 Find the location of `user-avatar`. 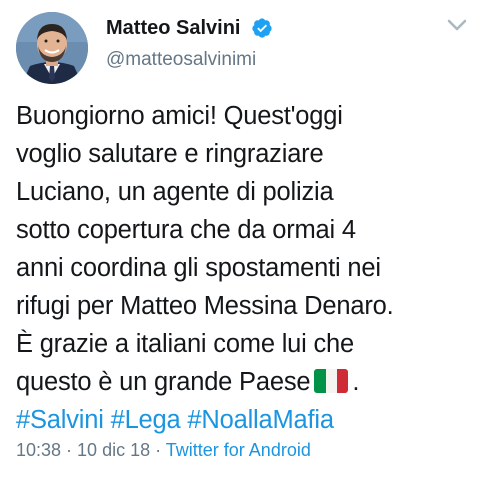

user-avatar is located at coordinates (52, 48).